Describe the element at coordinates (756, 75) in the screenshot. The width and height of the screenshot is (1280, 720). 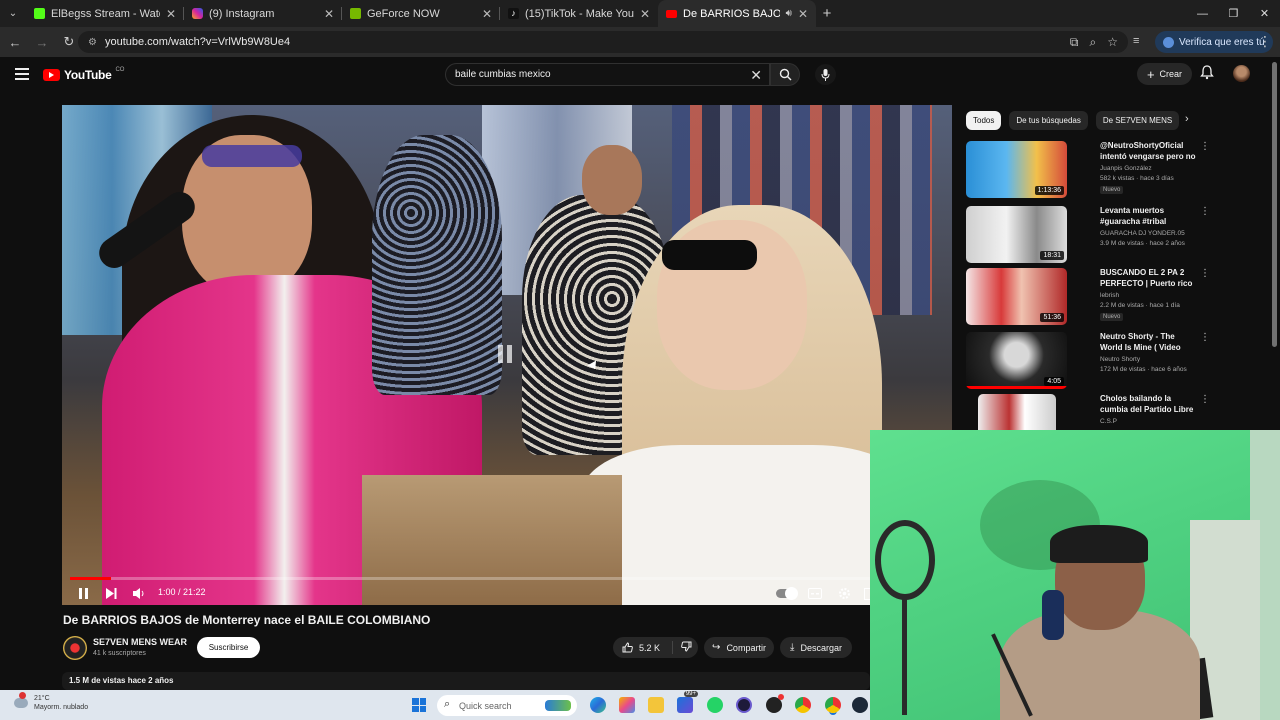
I see `clear-search-icon: ✕` at that location.